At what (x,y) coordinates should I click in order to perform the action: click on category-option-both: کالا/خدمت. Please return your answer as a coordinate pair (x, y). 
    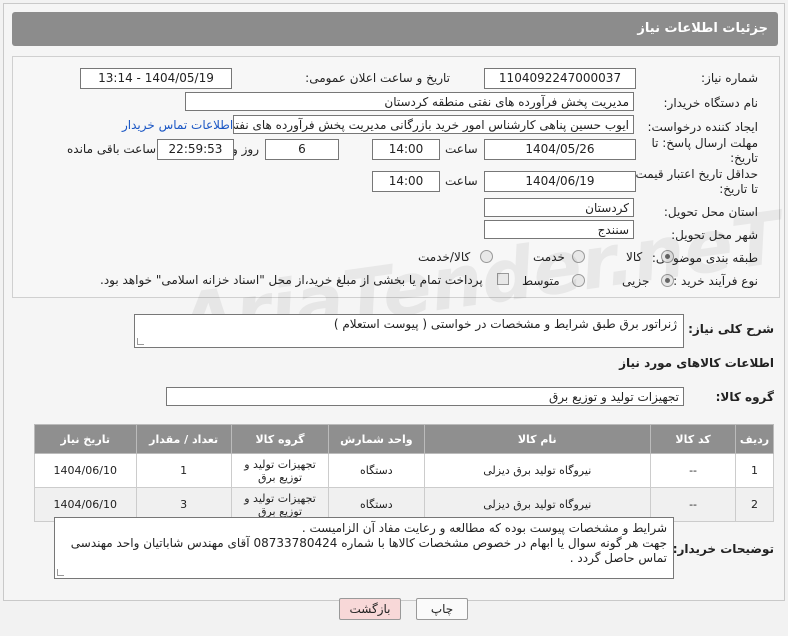
    Looking at the image, I should click on (444, 257).